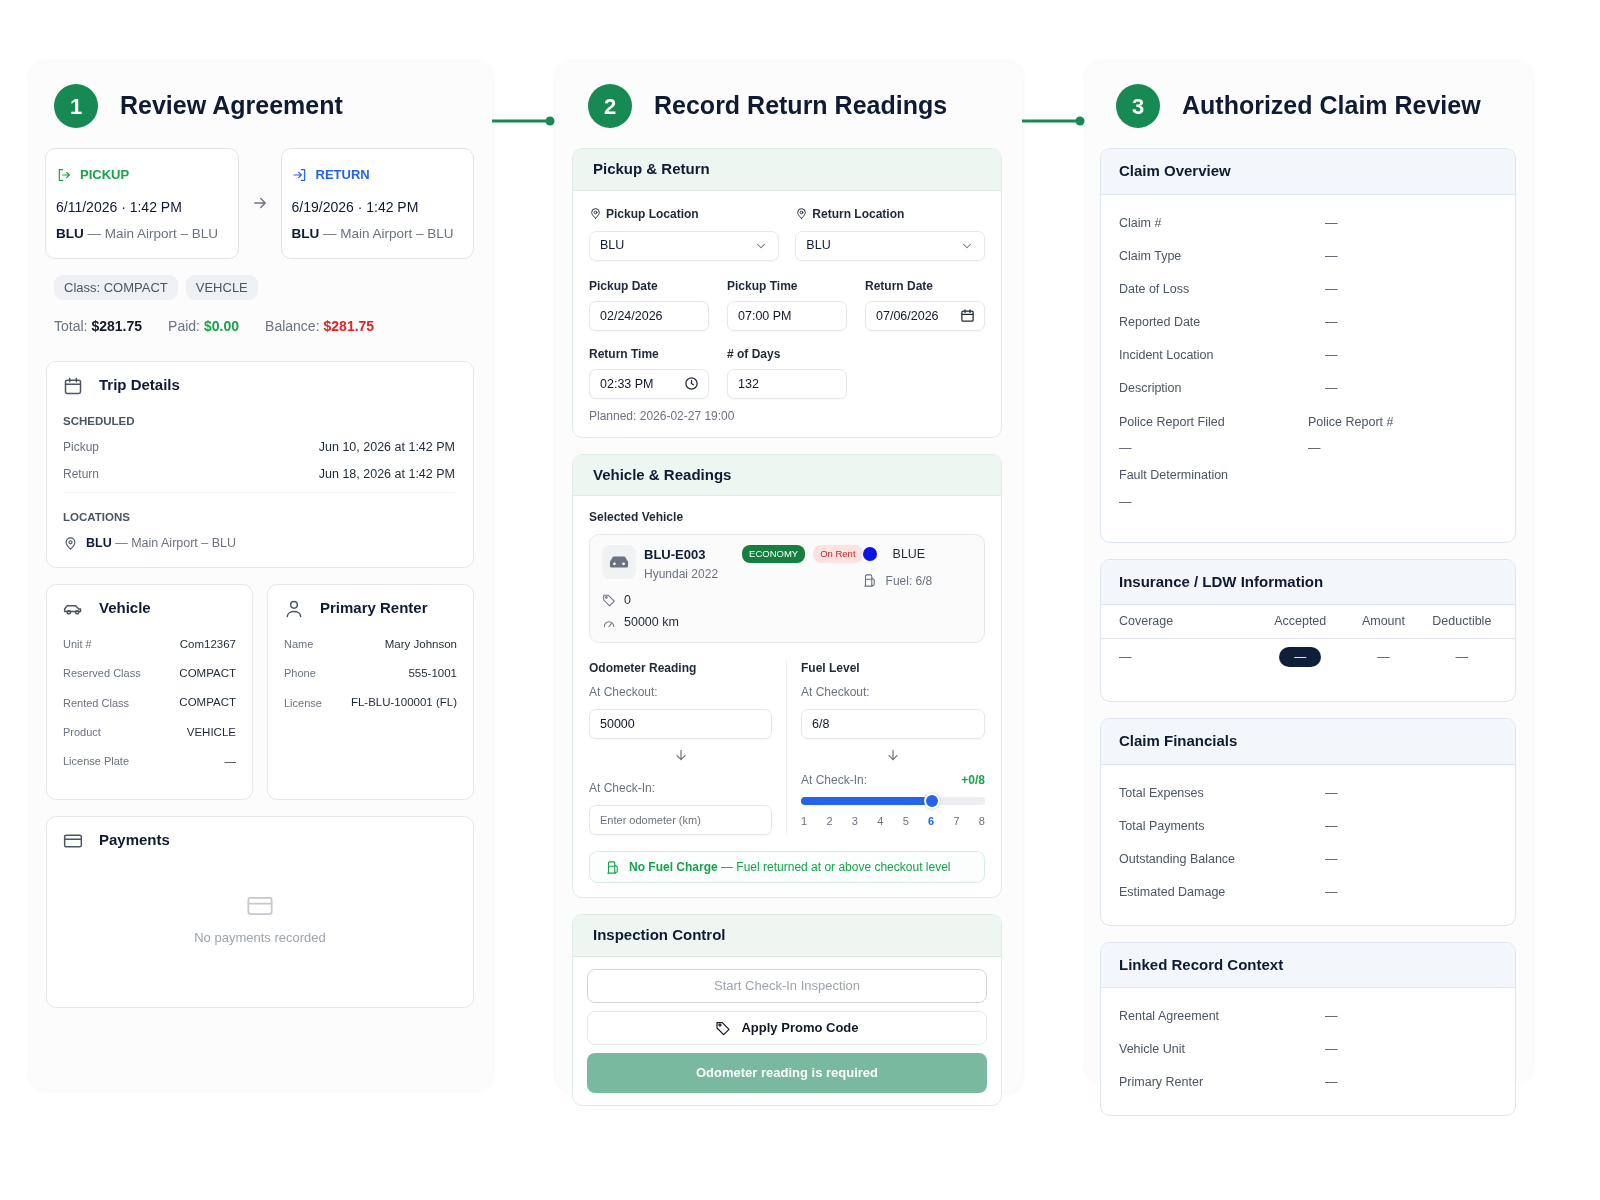 The height and width of the screenshot is (1200, 1600). I want to click on step-number: 2, so click(610, 106).